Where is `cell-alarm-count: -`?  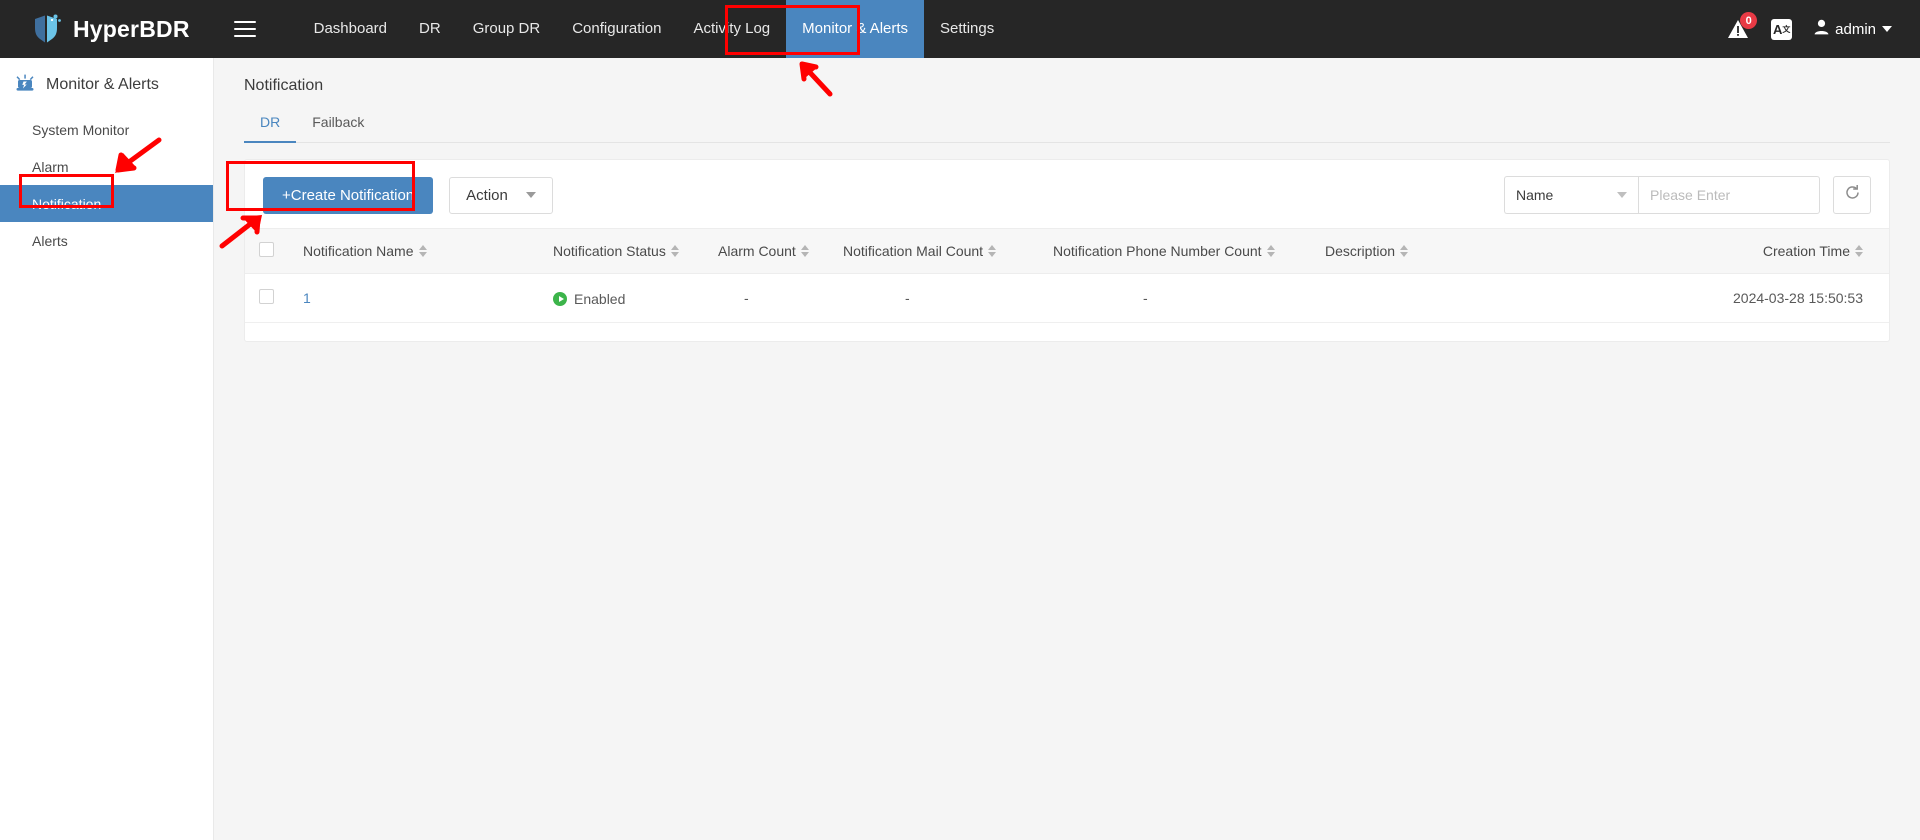 cell-alarm-count: - is located at coordinates (766, 298).